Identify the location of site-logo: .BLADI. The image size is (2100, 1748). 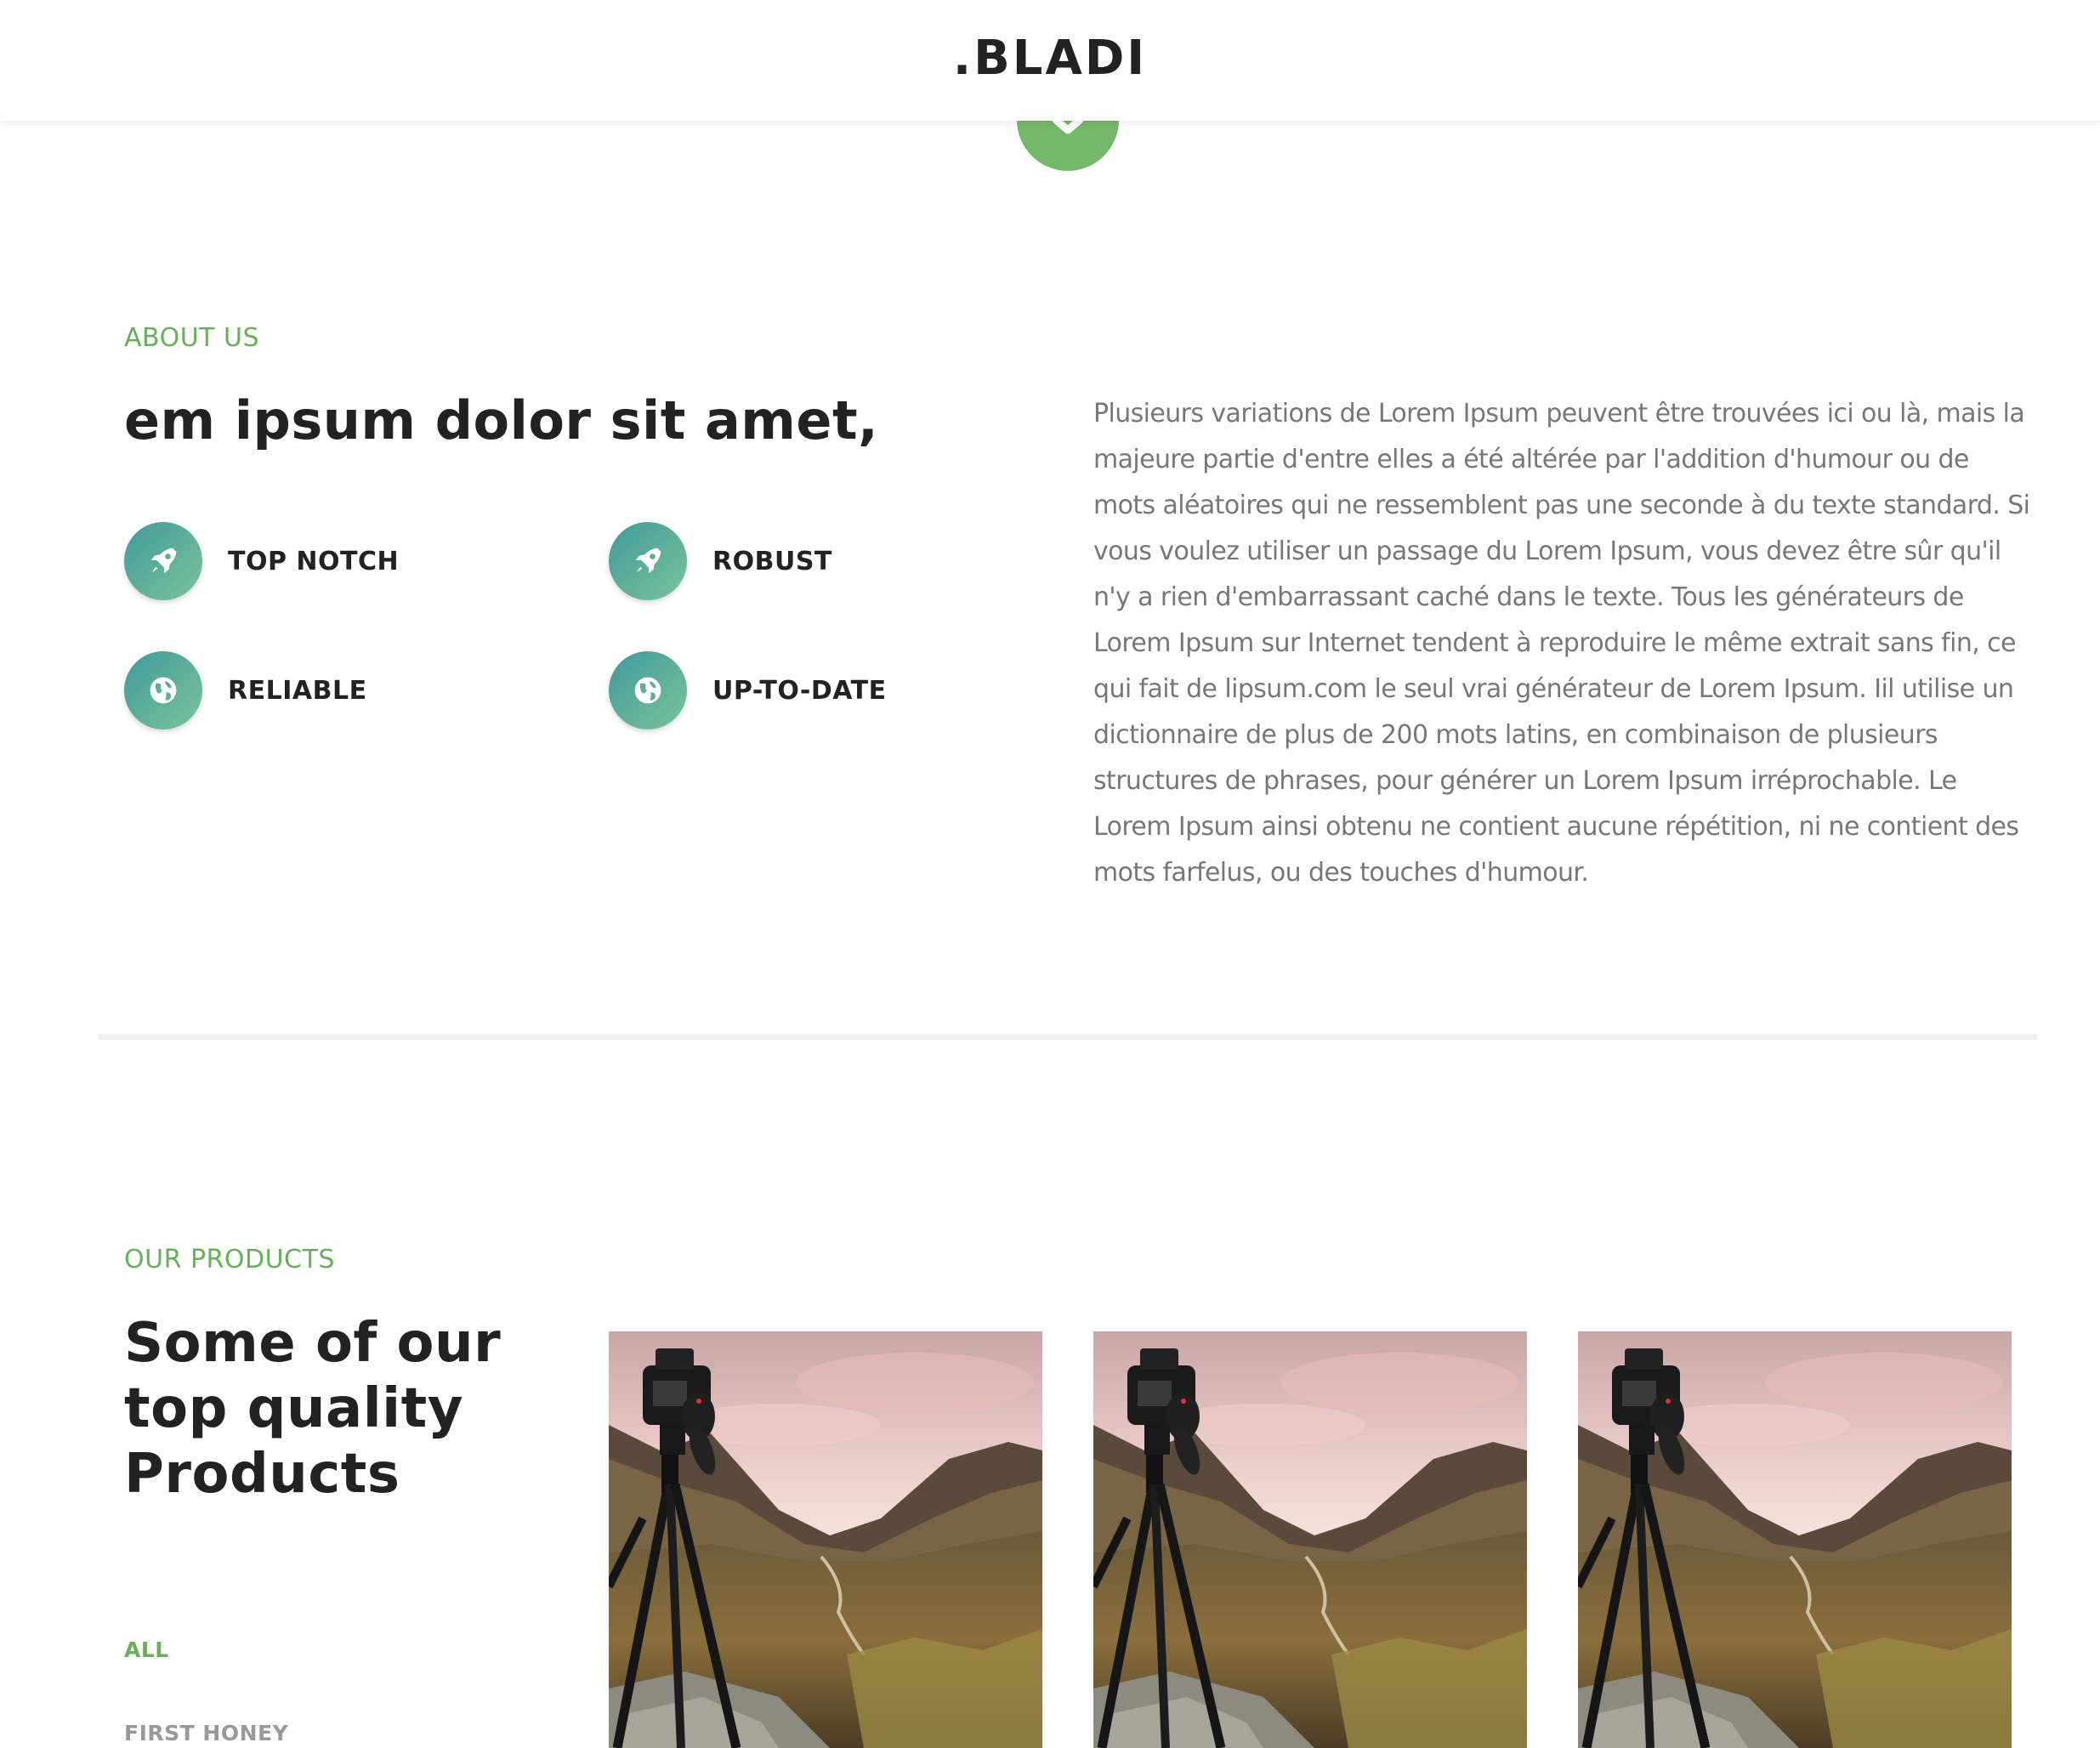
(1050, 58).